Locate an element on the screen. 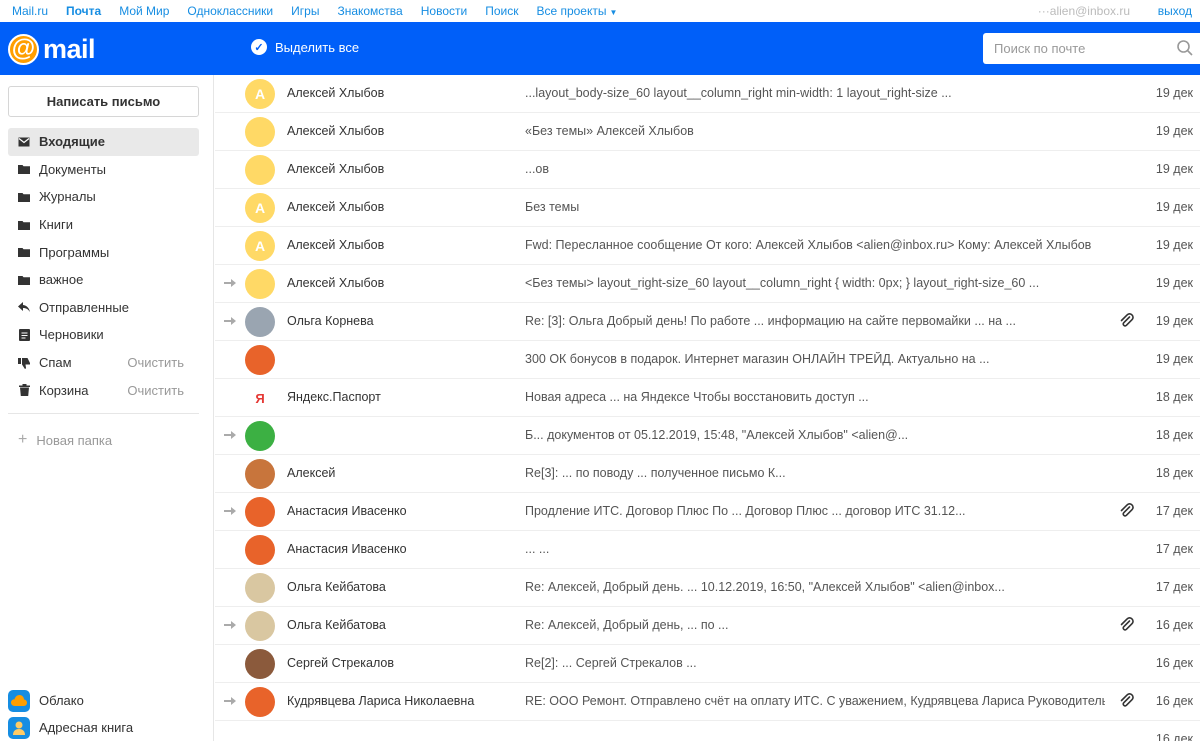  folder-item: Журналы is located at coordinates (103, 197).